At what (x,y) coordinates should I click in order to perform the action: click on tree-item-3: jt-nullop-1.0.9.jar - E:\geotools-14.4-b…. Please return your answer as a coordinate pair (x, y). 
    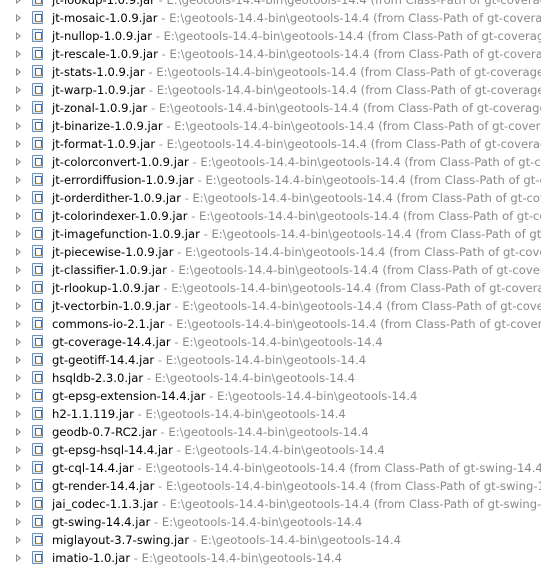
    Looking at the image, I should click on (270, 36).